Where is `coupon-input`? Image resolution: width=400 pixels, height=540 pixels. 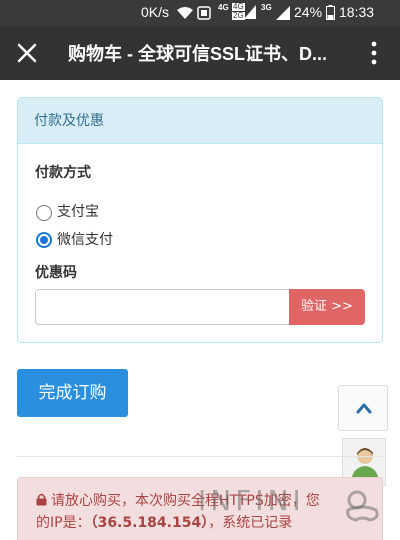
coupon-input is located at coordinates (162, 307).